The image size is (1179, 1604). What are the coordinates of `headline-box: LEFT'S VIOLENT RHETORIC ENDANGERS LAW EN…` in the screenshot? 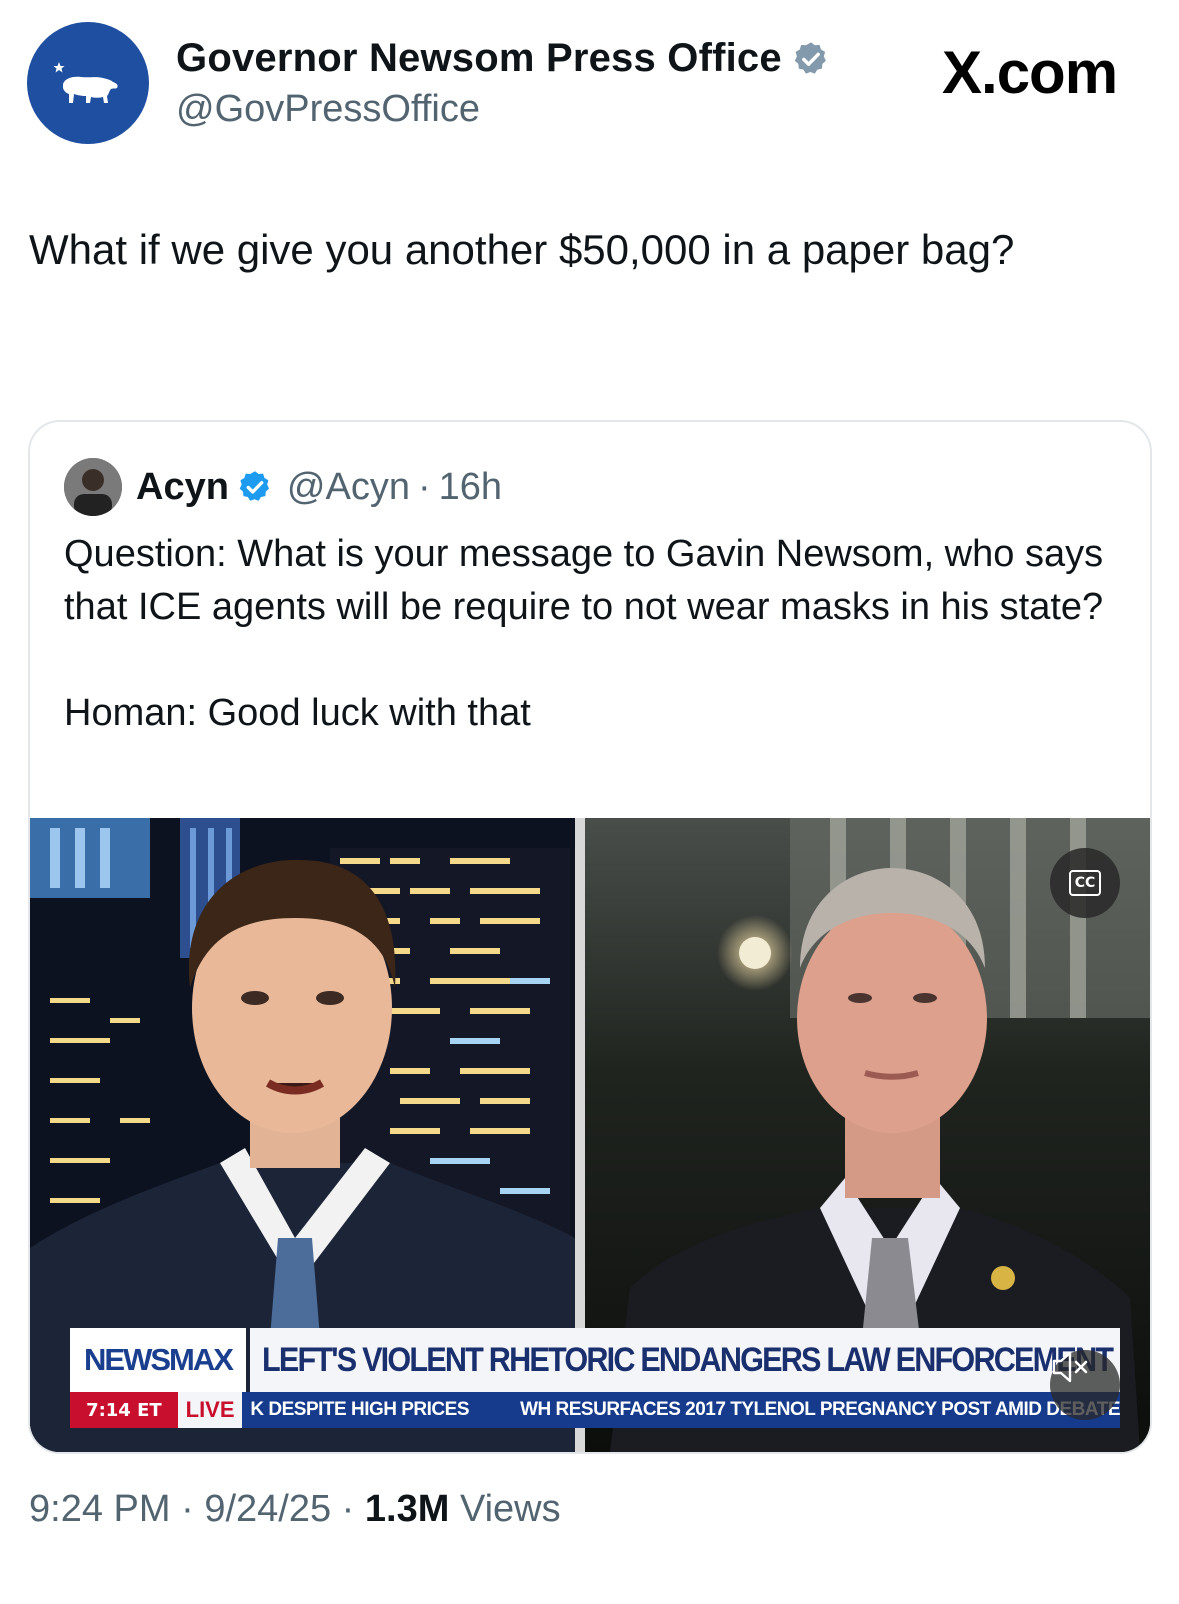 It's located at (685, 1360).